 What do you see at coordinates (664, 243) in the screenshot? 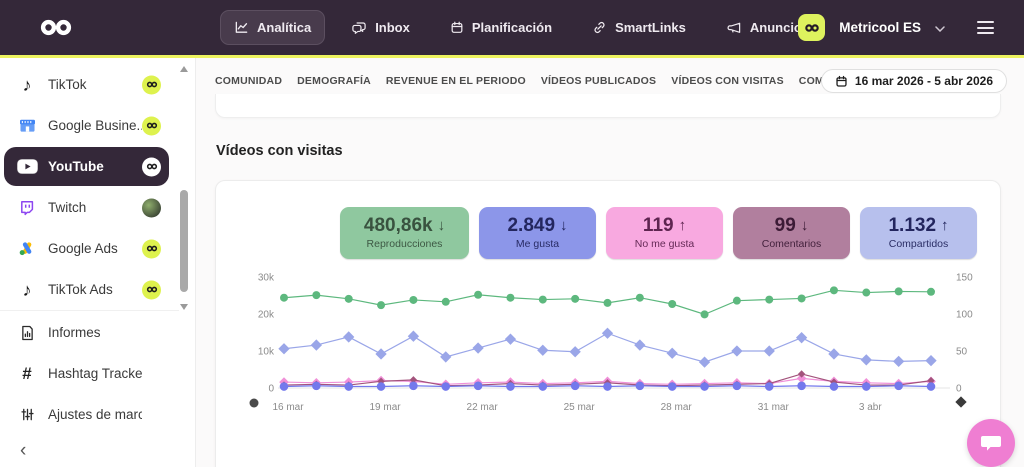
I see `metric-label: No me gusta` at bounding box center [664, 243].